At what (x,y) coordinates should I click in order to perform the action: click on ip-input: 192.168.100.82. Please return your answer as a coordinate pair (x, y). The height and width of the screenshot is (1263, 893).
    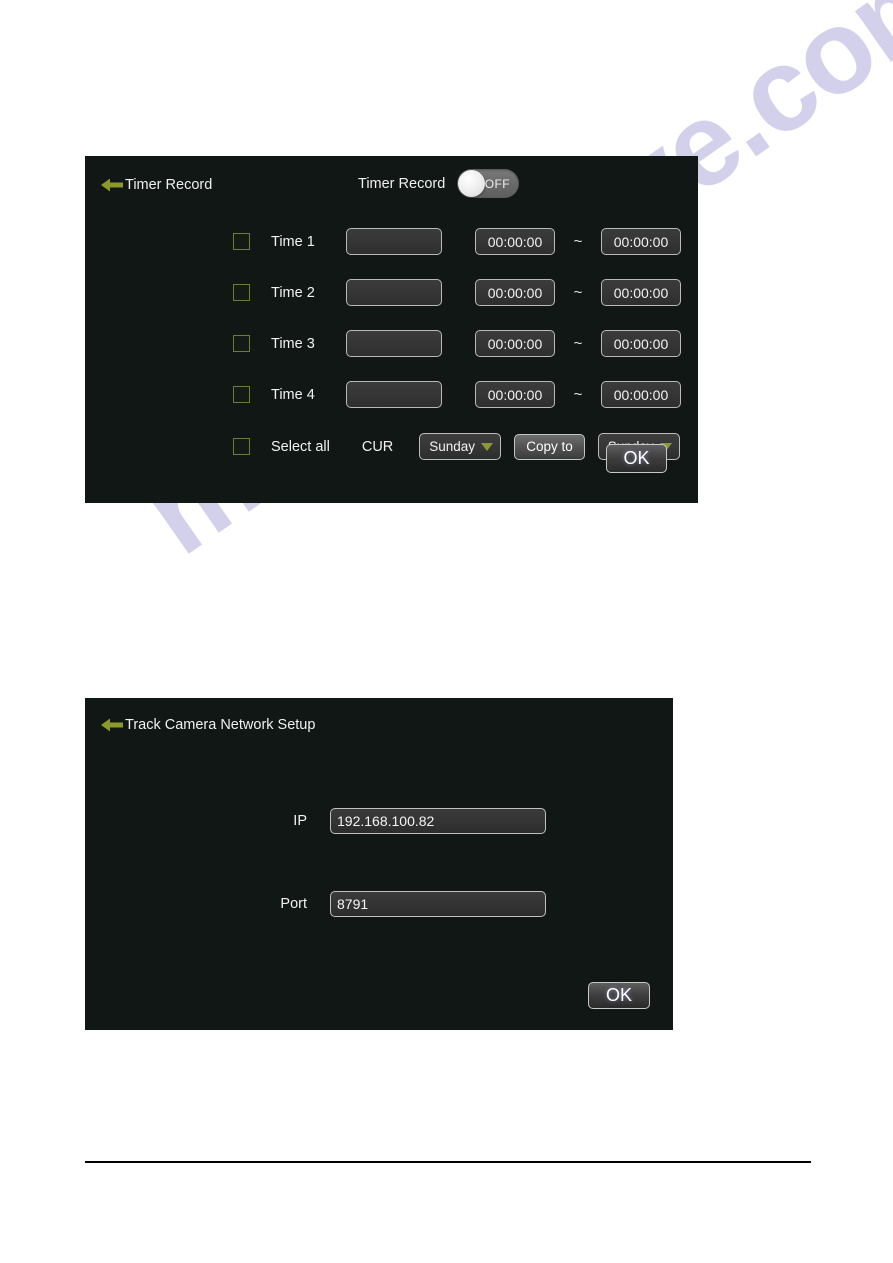
    Looking at the image, I should click on (438, 821).